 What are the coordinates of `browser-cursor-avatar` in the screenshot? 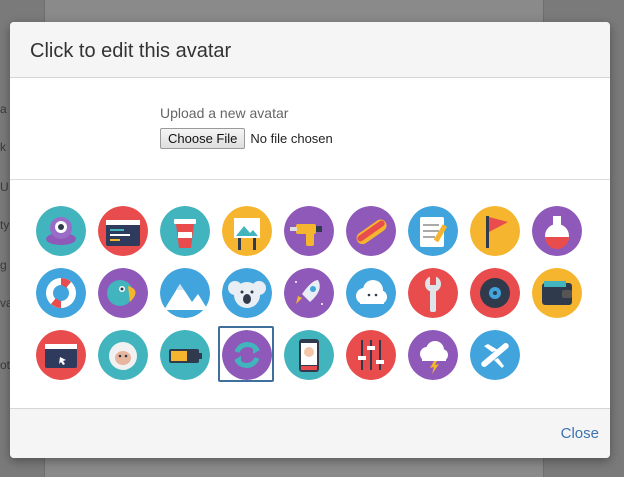 It's located at (61, 355).